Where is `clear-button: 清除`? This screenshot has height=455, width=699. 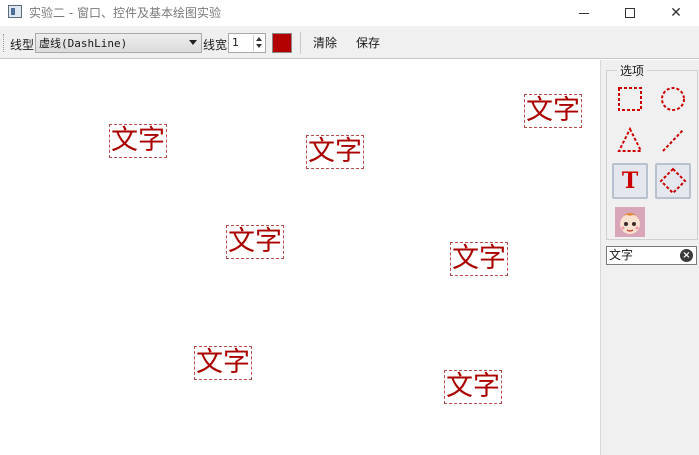 clear-button: 清除 is located at coordinates (325, 43).